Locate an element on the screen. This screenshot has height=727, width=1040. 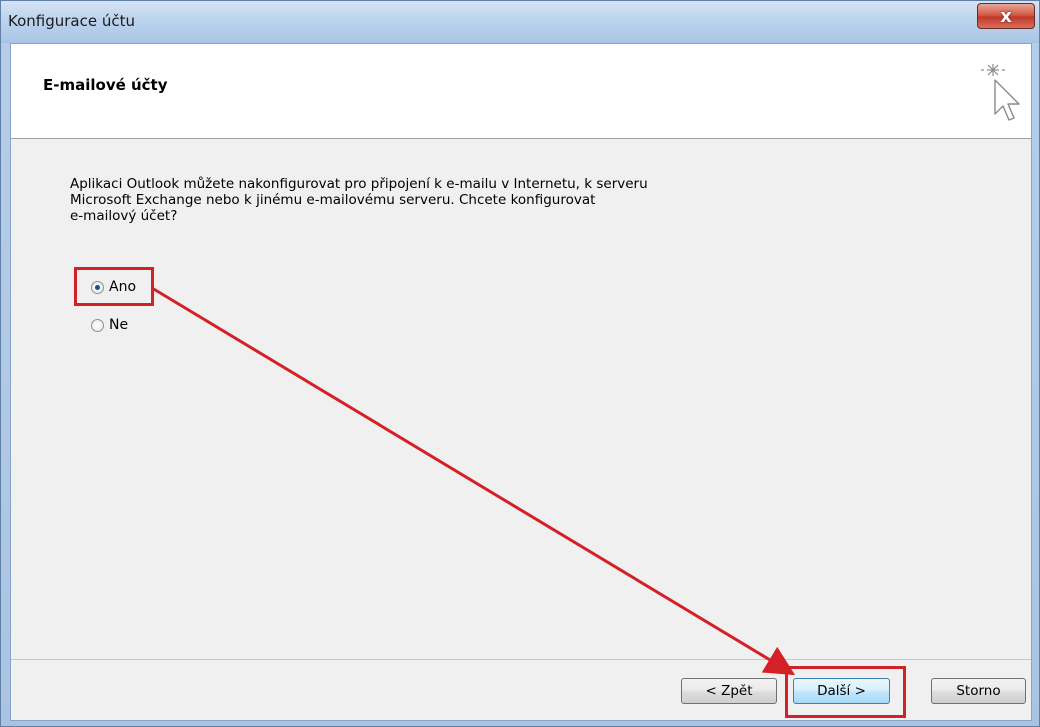
option-ne-label: Ne is located at coordinates (119, 325).